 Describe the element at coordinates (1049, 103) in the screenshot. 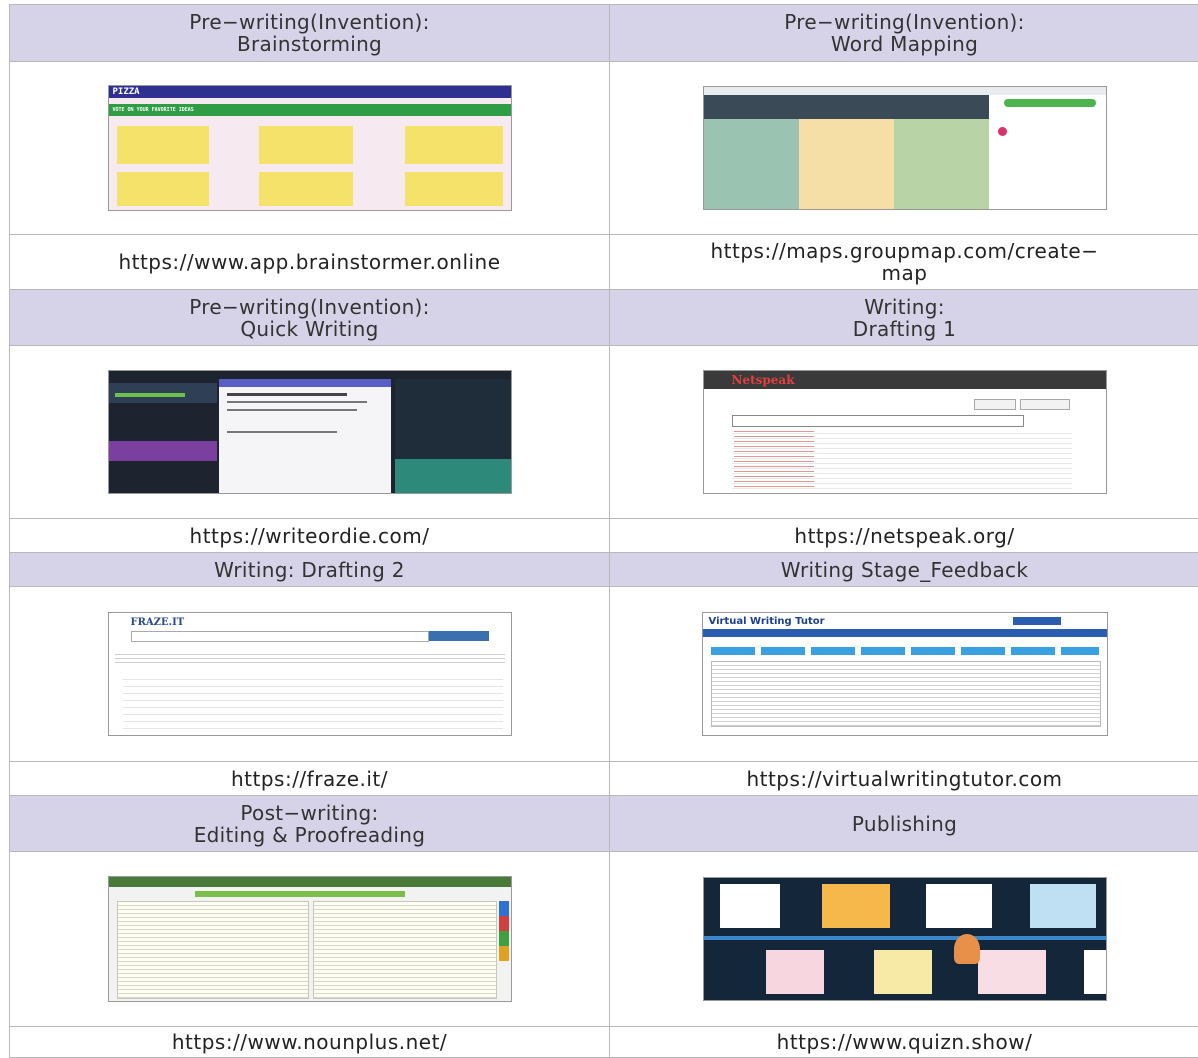

I see `next-button` at that location.